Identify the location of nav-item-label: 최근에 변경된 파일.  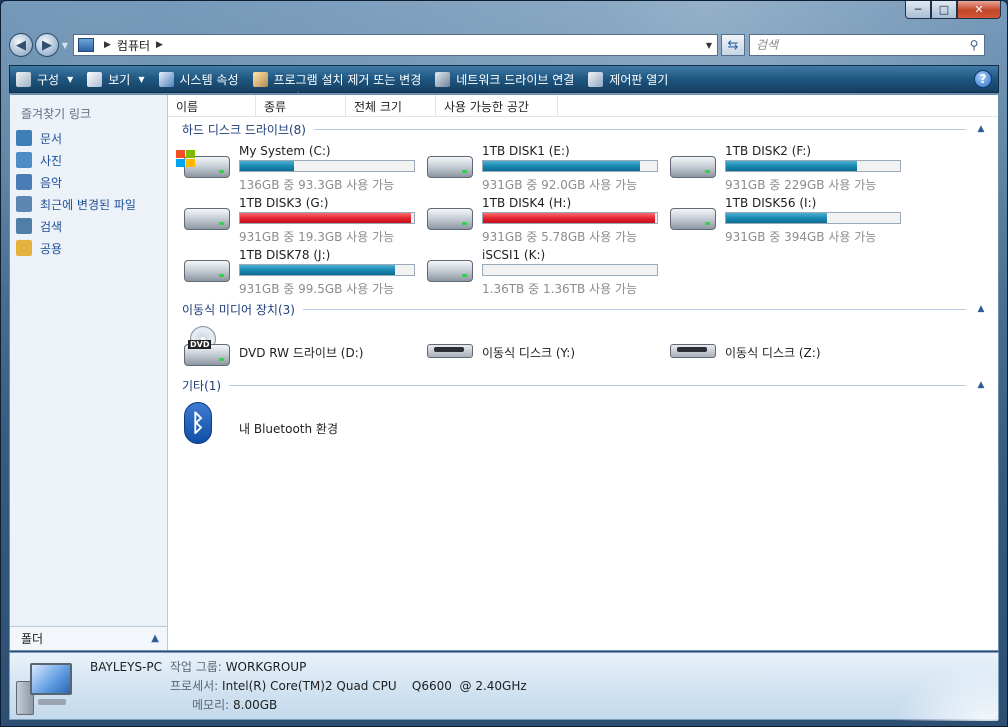
(88, 204).